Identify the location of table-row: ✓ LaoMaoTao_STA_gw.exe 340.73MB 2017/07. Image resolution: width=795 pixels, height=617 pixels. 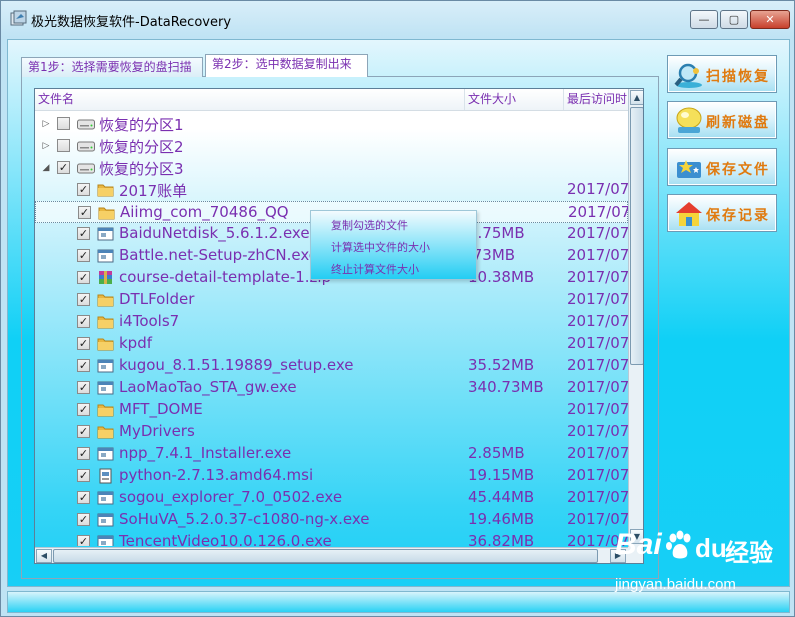
(331, 388).